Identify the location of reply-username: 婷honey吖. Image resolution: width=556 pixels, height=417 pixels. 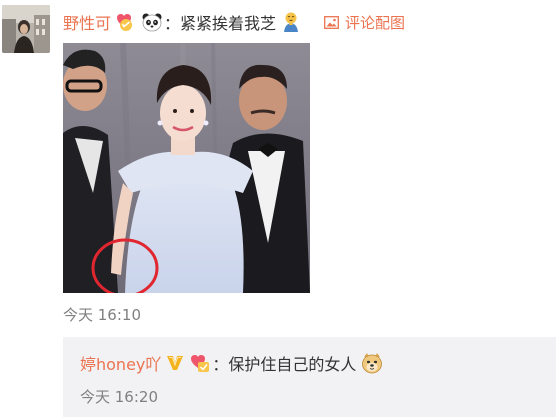
(120, 363).